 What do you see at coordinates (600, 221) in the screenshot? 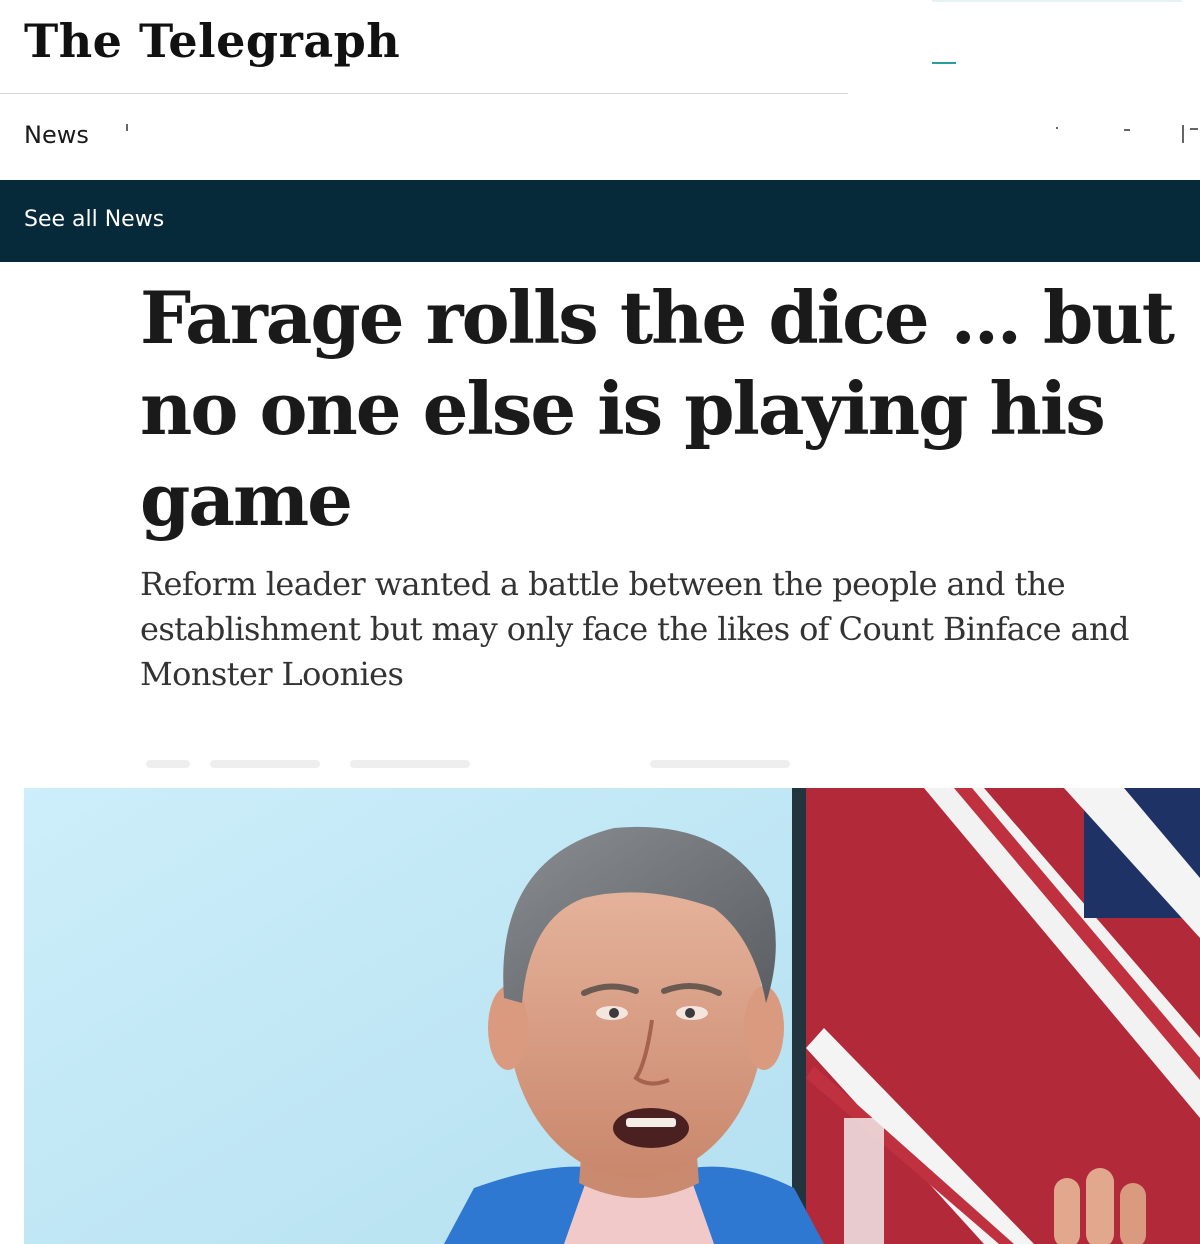
I see `section-bar: See all News` at bounding box center [600, 221].